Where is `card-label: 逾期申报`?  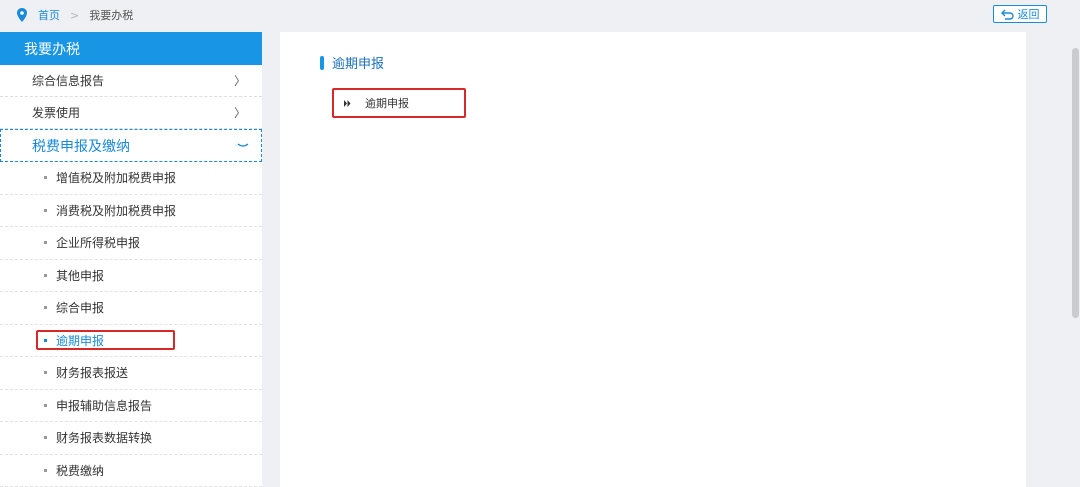
card-label: 逾期申报 is located at coordinates (387, 103).